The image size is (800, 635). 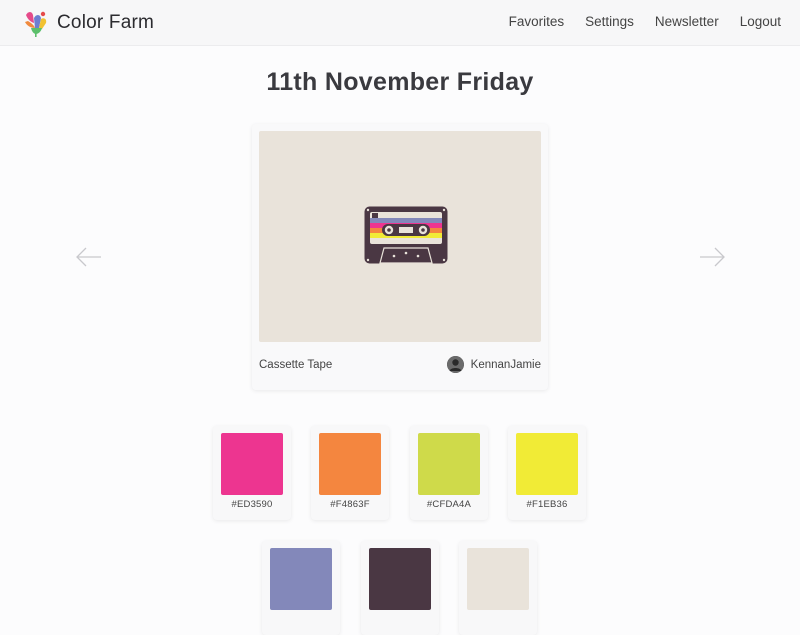 I want to click on featured-image, so click(x=400, y=236).